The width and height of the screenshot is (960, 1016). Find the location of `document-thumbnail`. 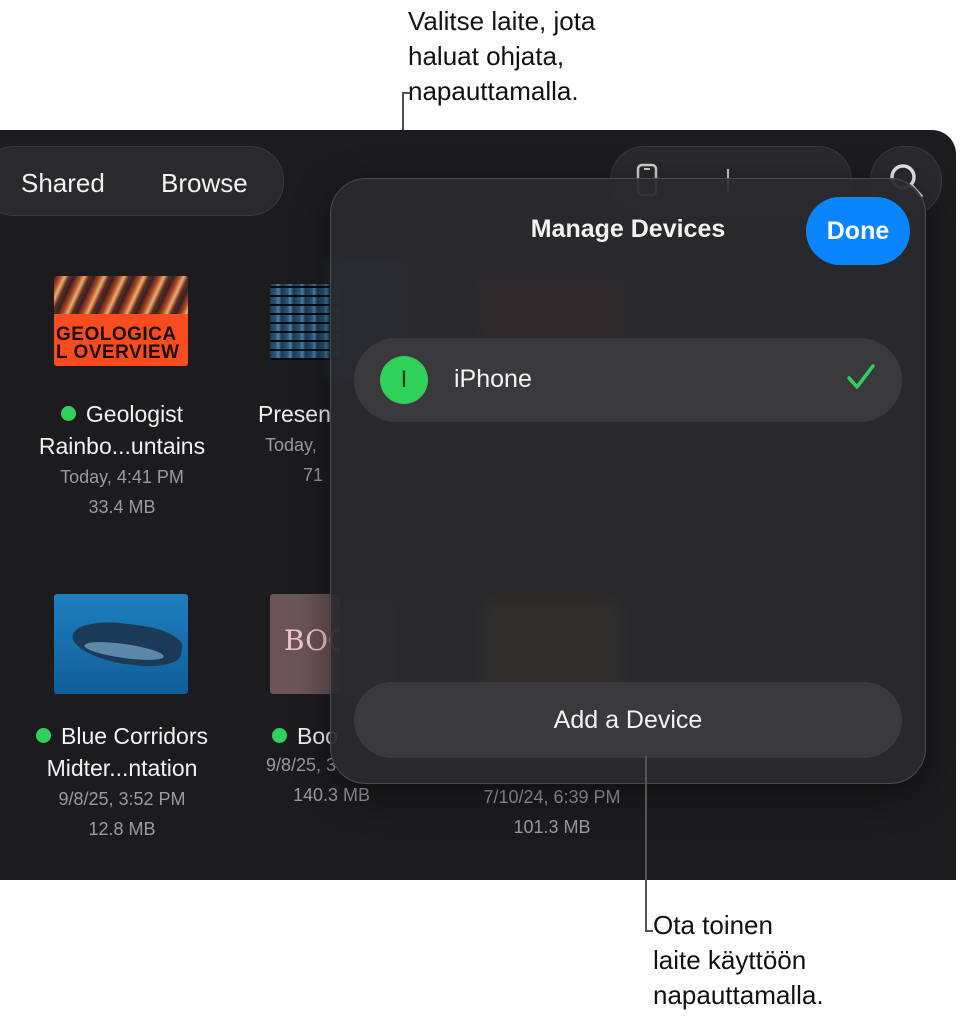

document-thumbnail is located at coordinates (121, 644).